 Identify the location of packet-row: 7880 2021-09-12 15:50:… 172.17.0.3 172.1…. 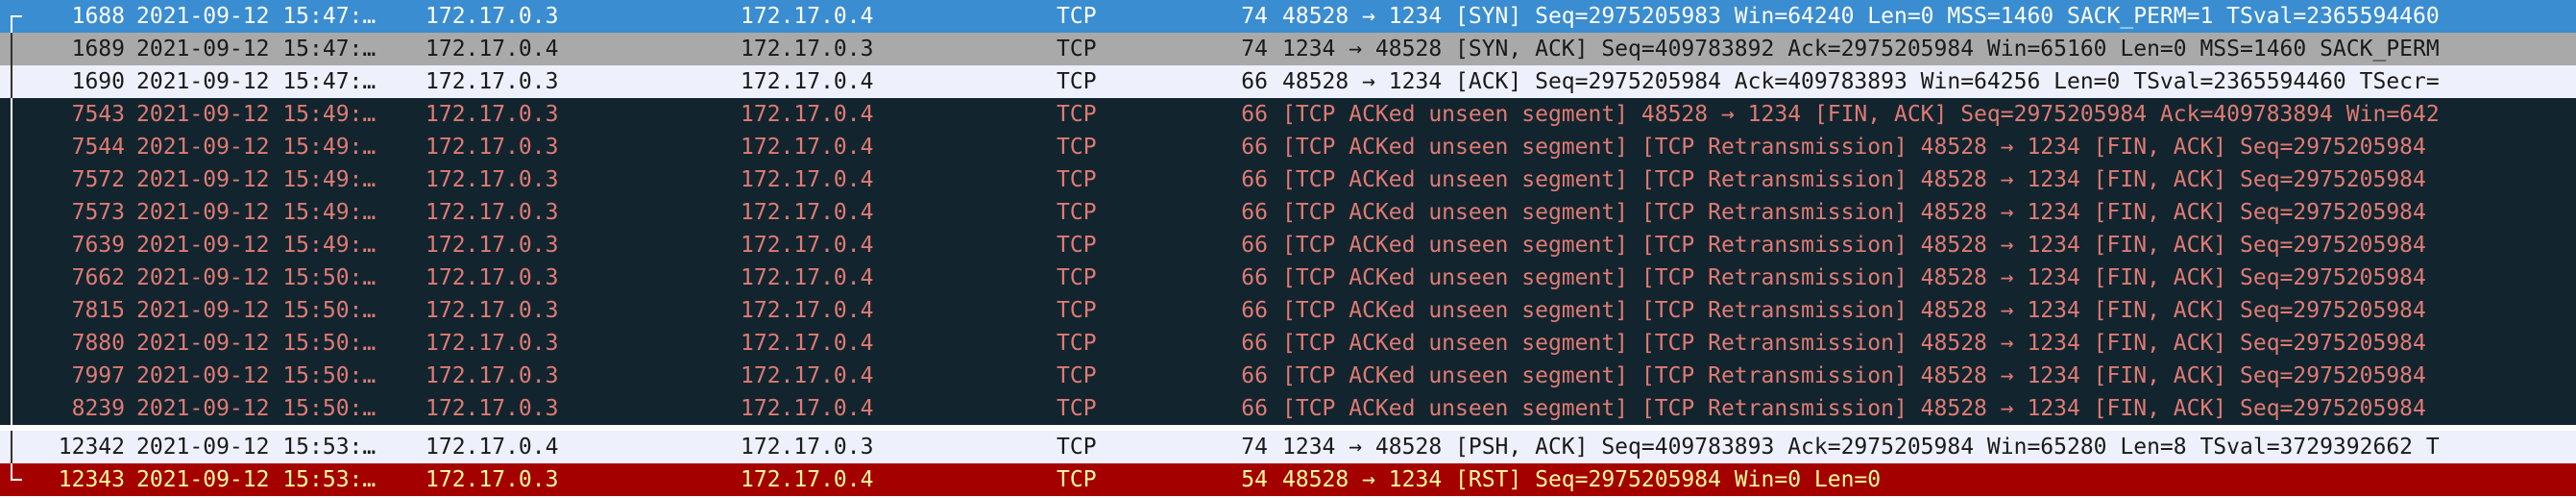
(1288, 343).